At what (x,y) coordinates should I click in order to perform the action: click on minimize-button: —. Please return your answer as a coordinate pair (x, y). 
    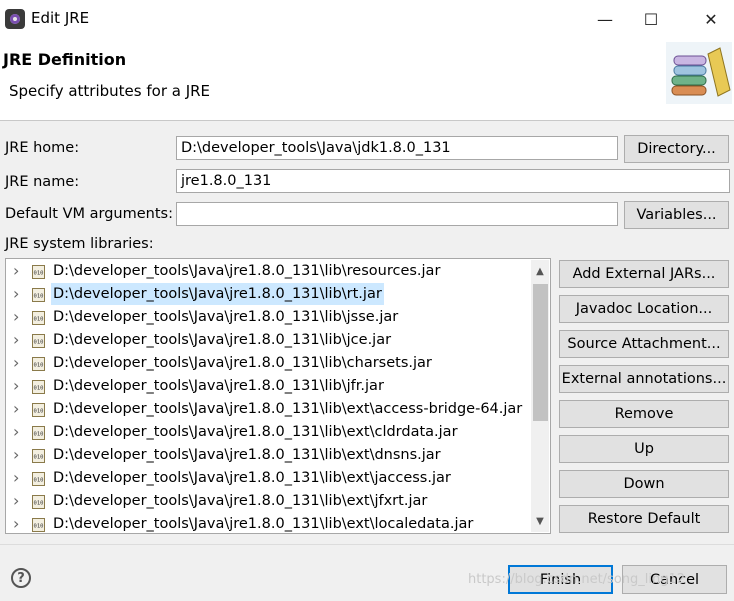
    Looking at the image, I should click on (605, 19).